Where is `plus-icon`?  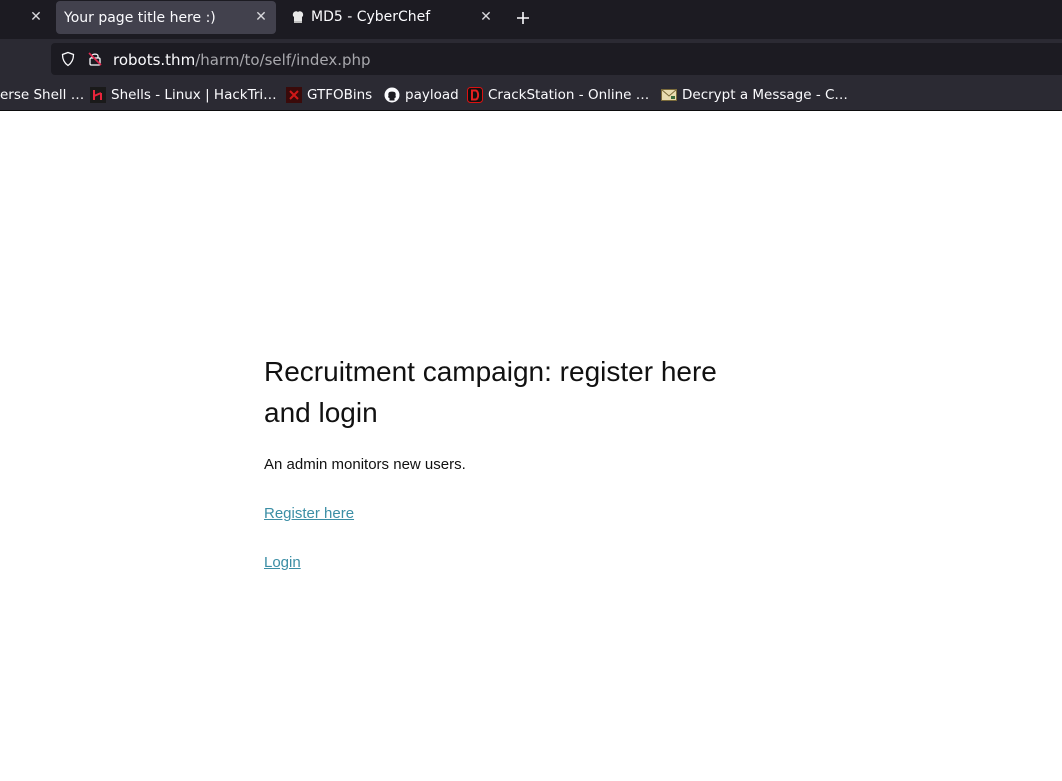 plus-icon is located at coordinates (523, 18).